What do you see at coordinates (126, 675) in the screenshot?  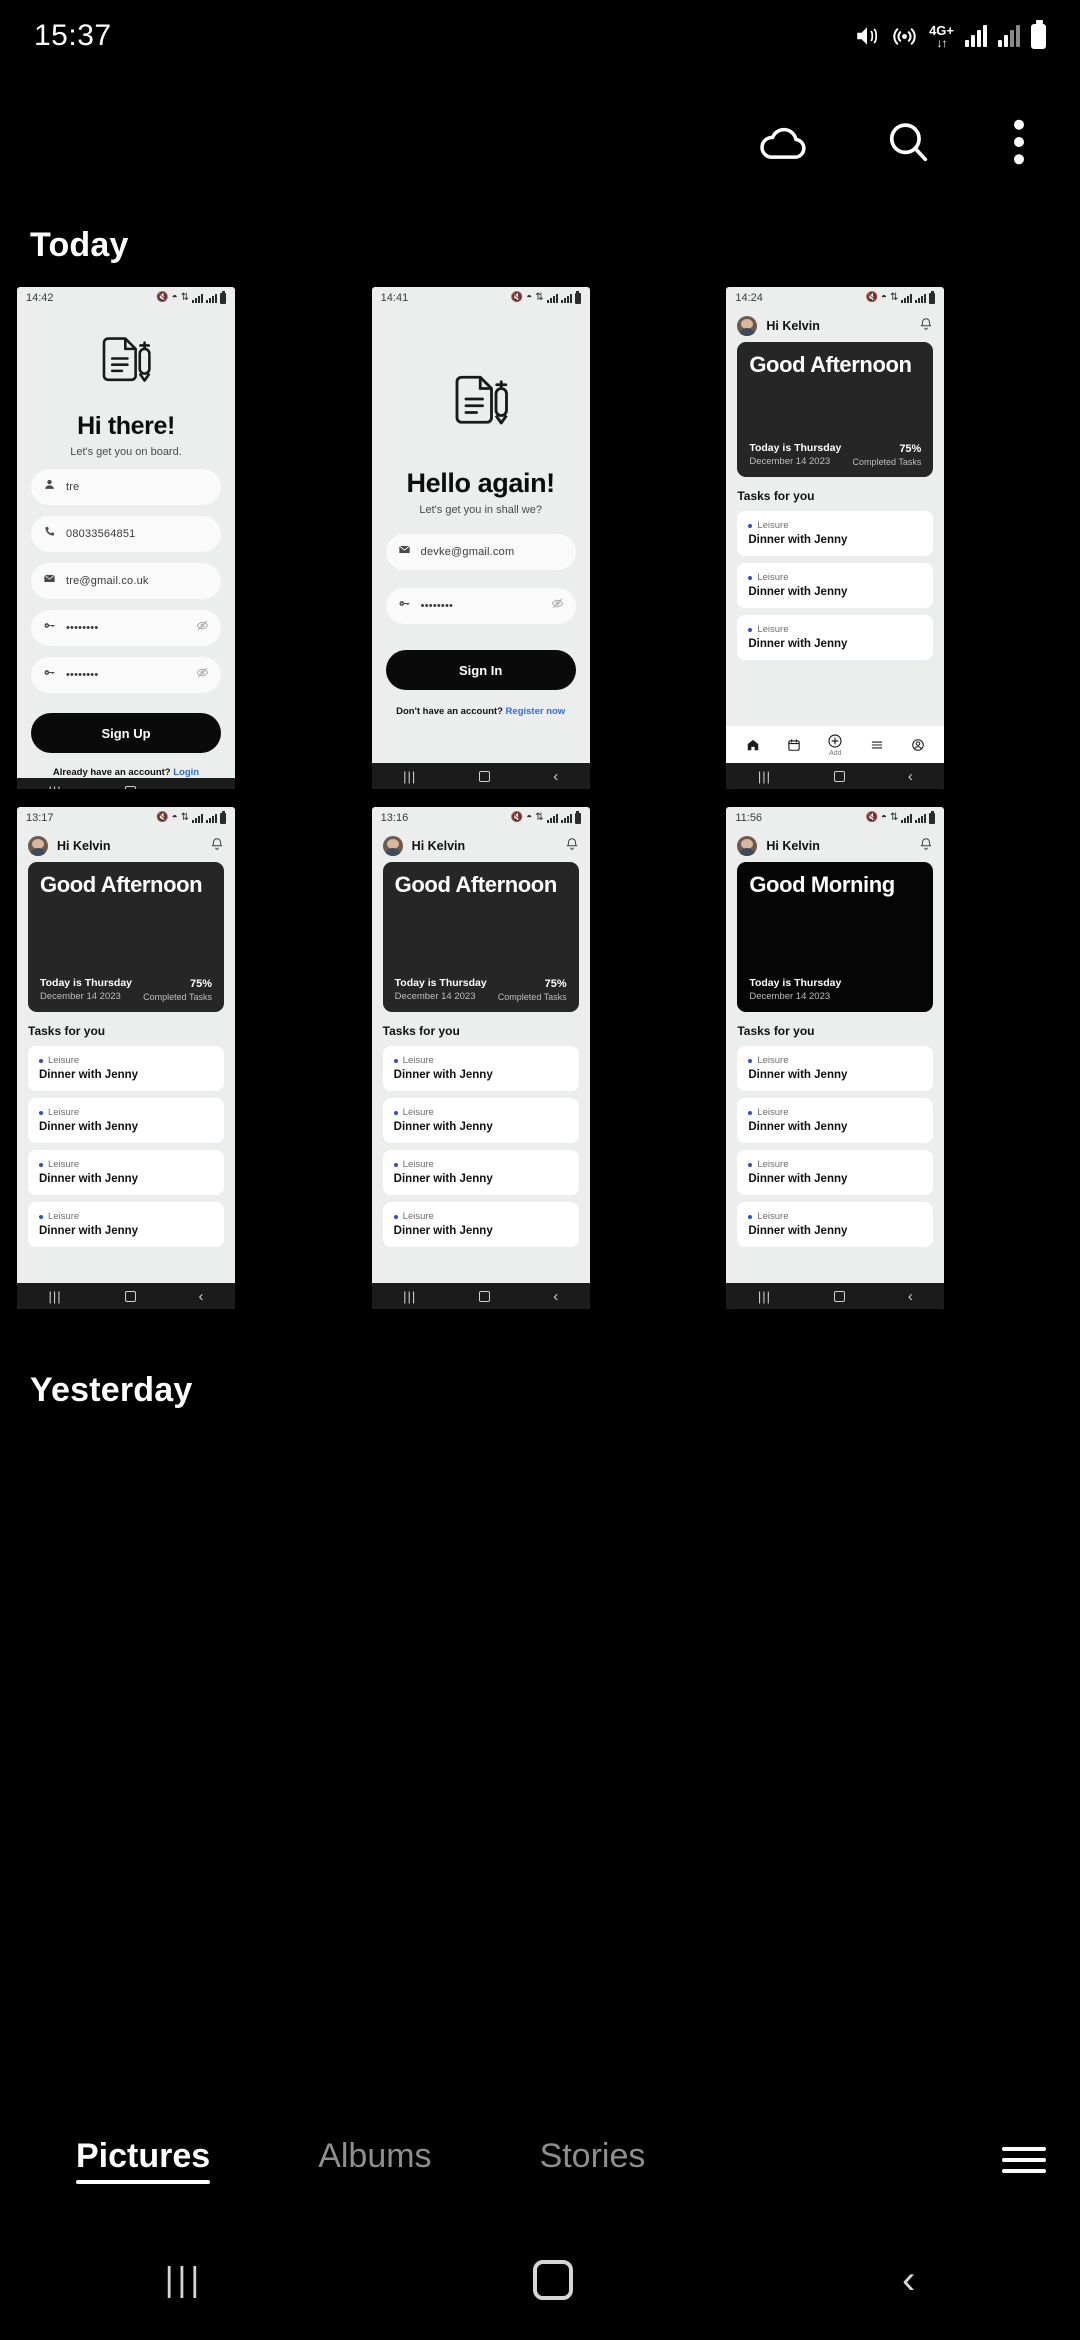 I see `confirm-password-field: ••••••••` at bounding box center [126, 675].